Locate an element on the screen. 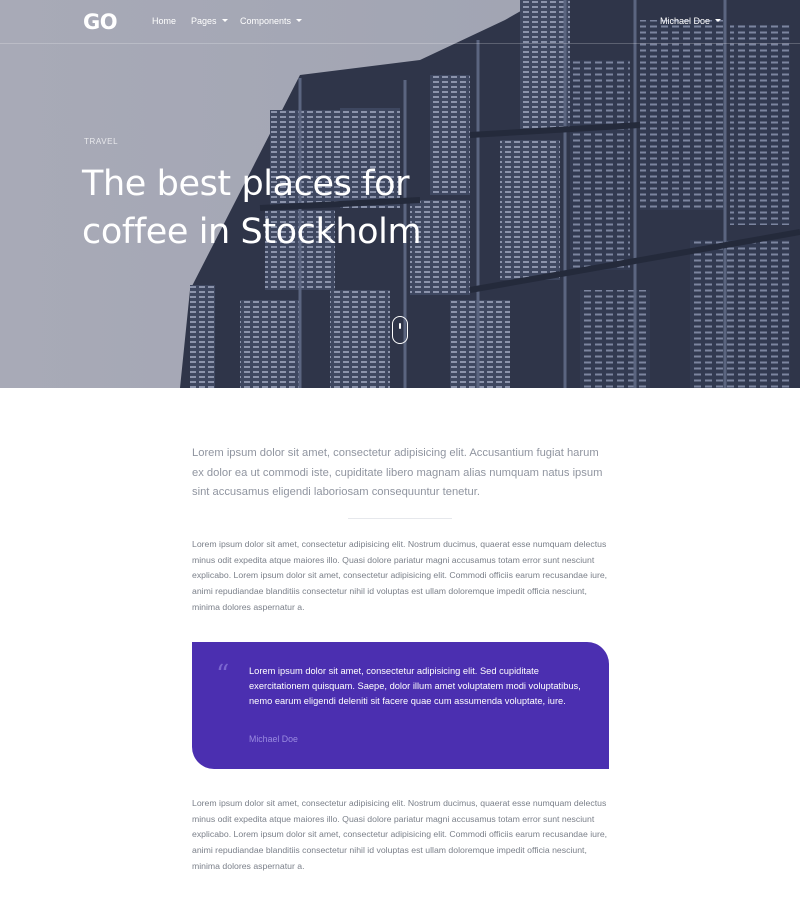 Image resolution: width=800 pixels, height=900 pixels. nav-home-label: Home is located at coordinates (164, 21).